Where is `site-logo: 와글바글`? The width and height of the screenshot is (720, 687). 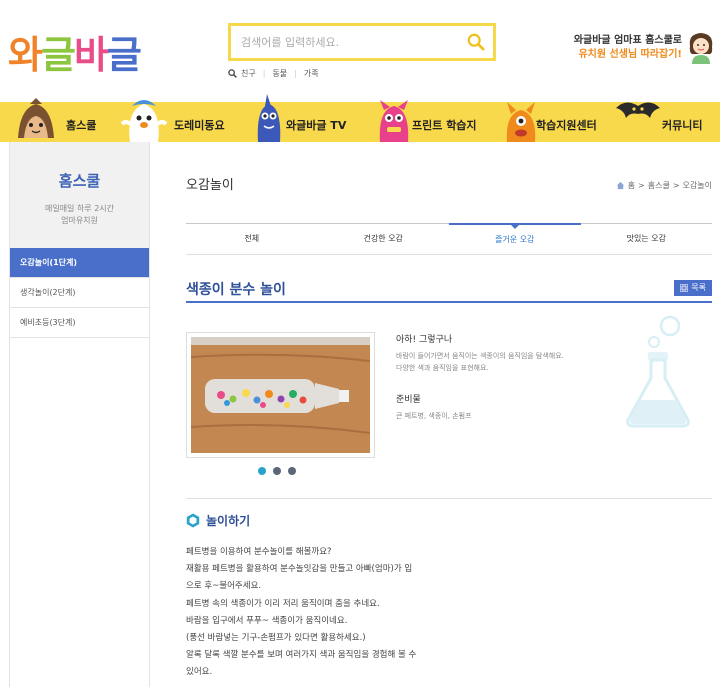
site-logo: 와글바글 is located at coordinates (75, 51).